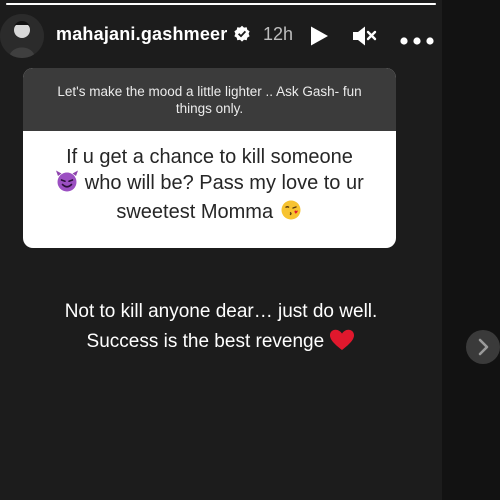  I want to click on question-line: If u get a chance to kill someone, so click(209, 157).